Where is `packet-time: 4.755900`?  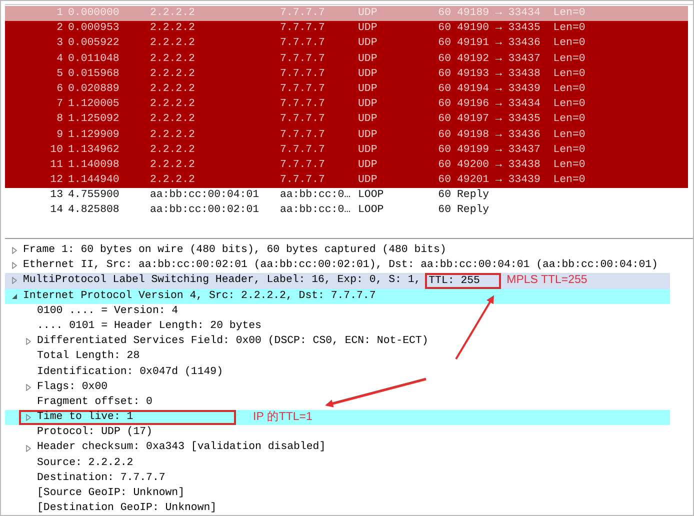 packet-time: 4.755900 is located at coordinates (93, 196).